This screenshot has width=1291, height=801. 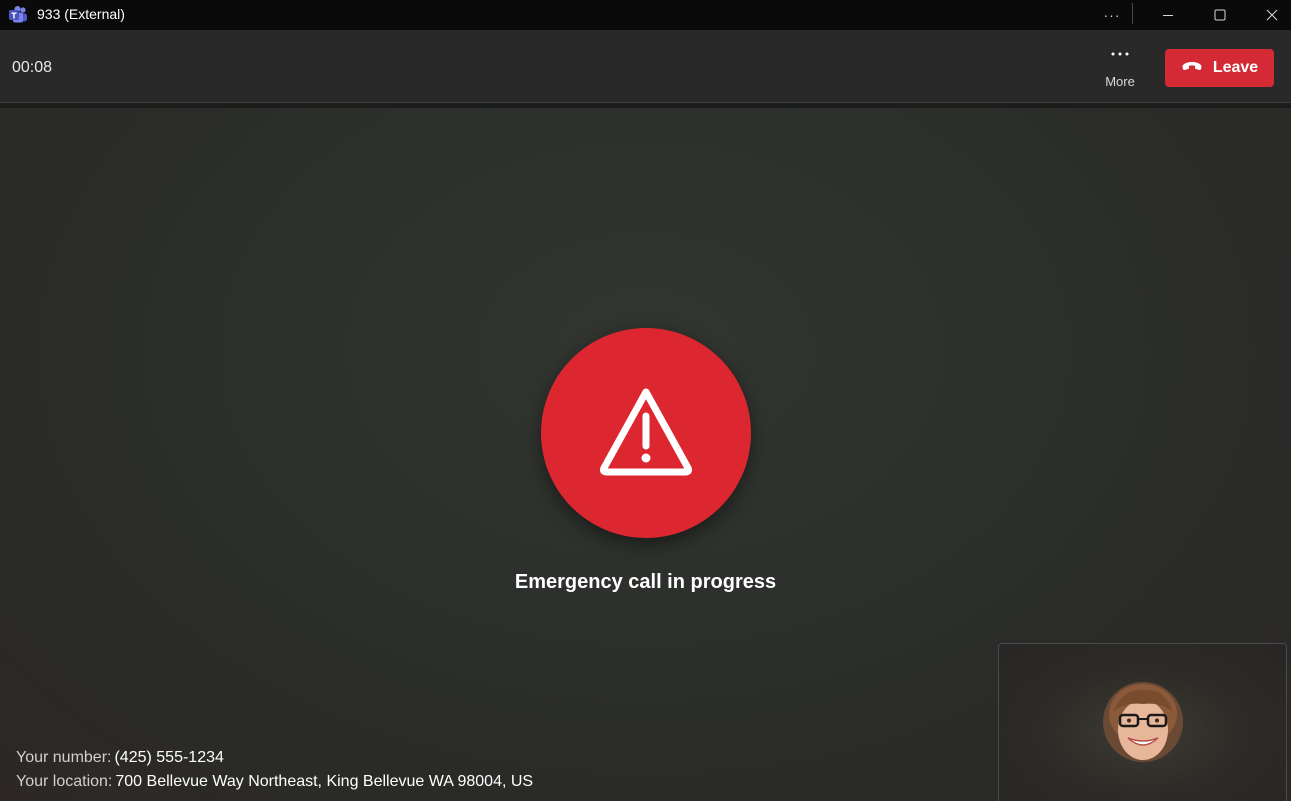 I want to click on teams-icon, so click(x=18, y=15).